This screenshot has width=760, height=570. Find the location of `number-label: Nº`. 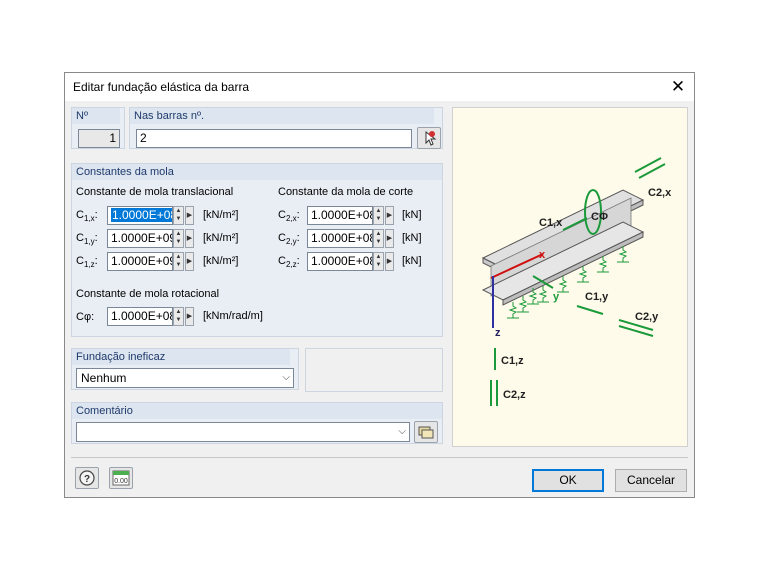

number-label: Nº is located at coordinates (96, 116).